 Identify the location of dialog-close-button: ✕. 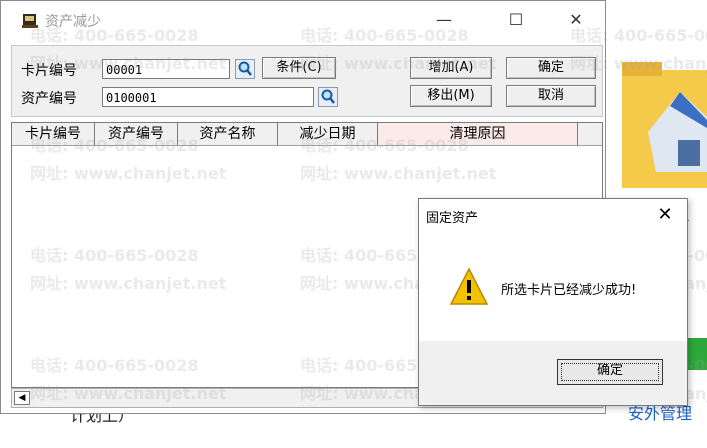
(665, 215).